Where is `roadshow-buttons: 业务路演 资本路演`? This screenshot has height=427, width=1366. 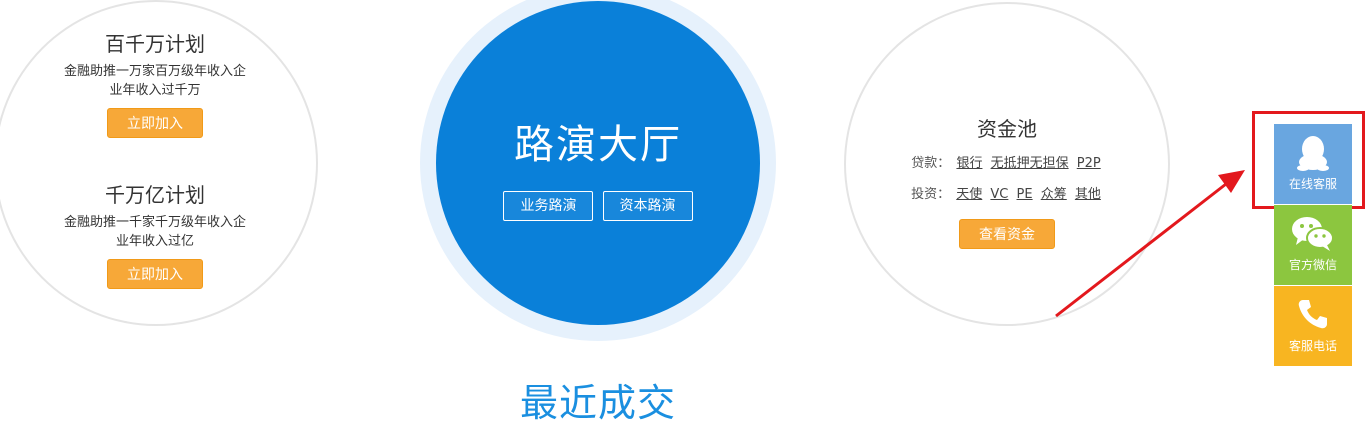
roadshow-buttons: 业务路演 资本路演 is located at coordinates (598, 206).